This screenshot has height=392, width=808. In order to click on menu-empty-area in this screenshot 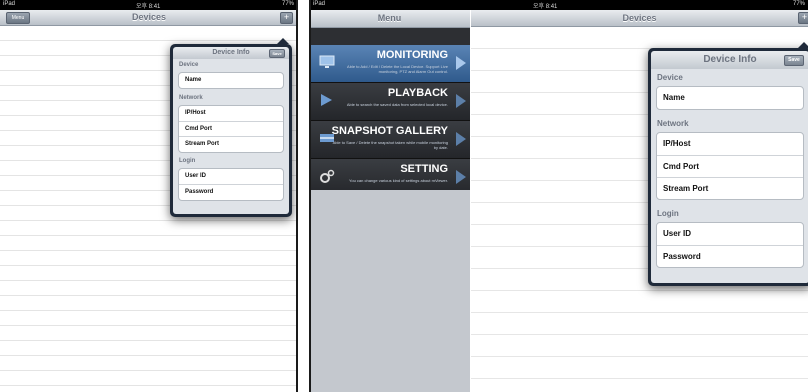, I will do `click(389, 291)`.